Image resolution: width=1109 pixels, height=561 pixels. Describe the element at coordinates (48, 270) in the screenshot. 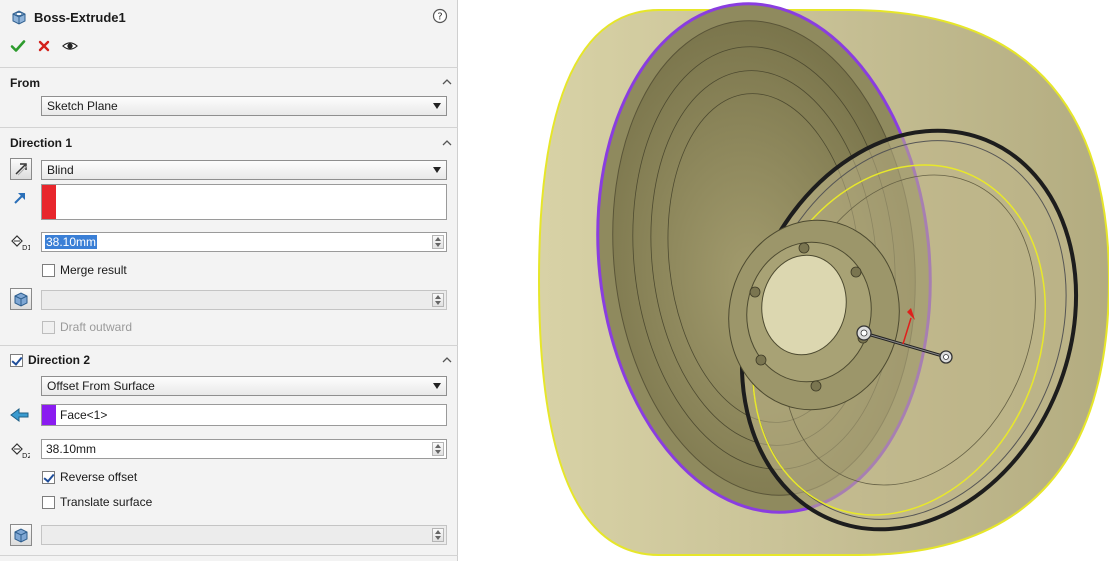

I see `merge-result-checkbox` at that location.